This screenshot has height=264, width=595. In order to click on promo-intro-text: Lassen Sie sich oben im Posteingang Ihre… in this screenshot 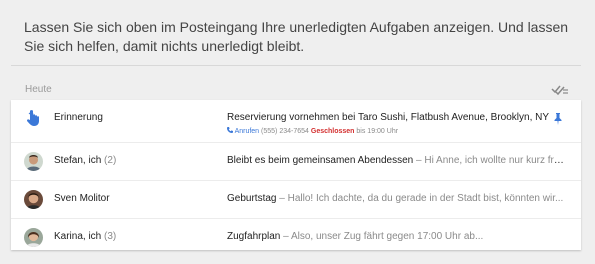, I will do `click(296, 36)`.